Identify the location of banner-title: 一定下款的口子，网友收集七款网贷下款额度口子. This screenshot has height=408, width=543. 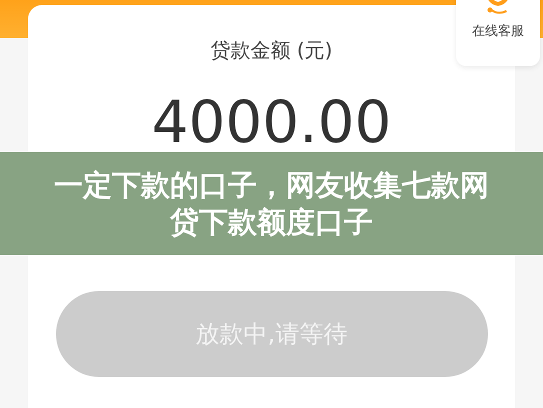
(271, 203).